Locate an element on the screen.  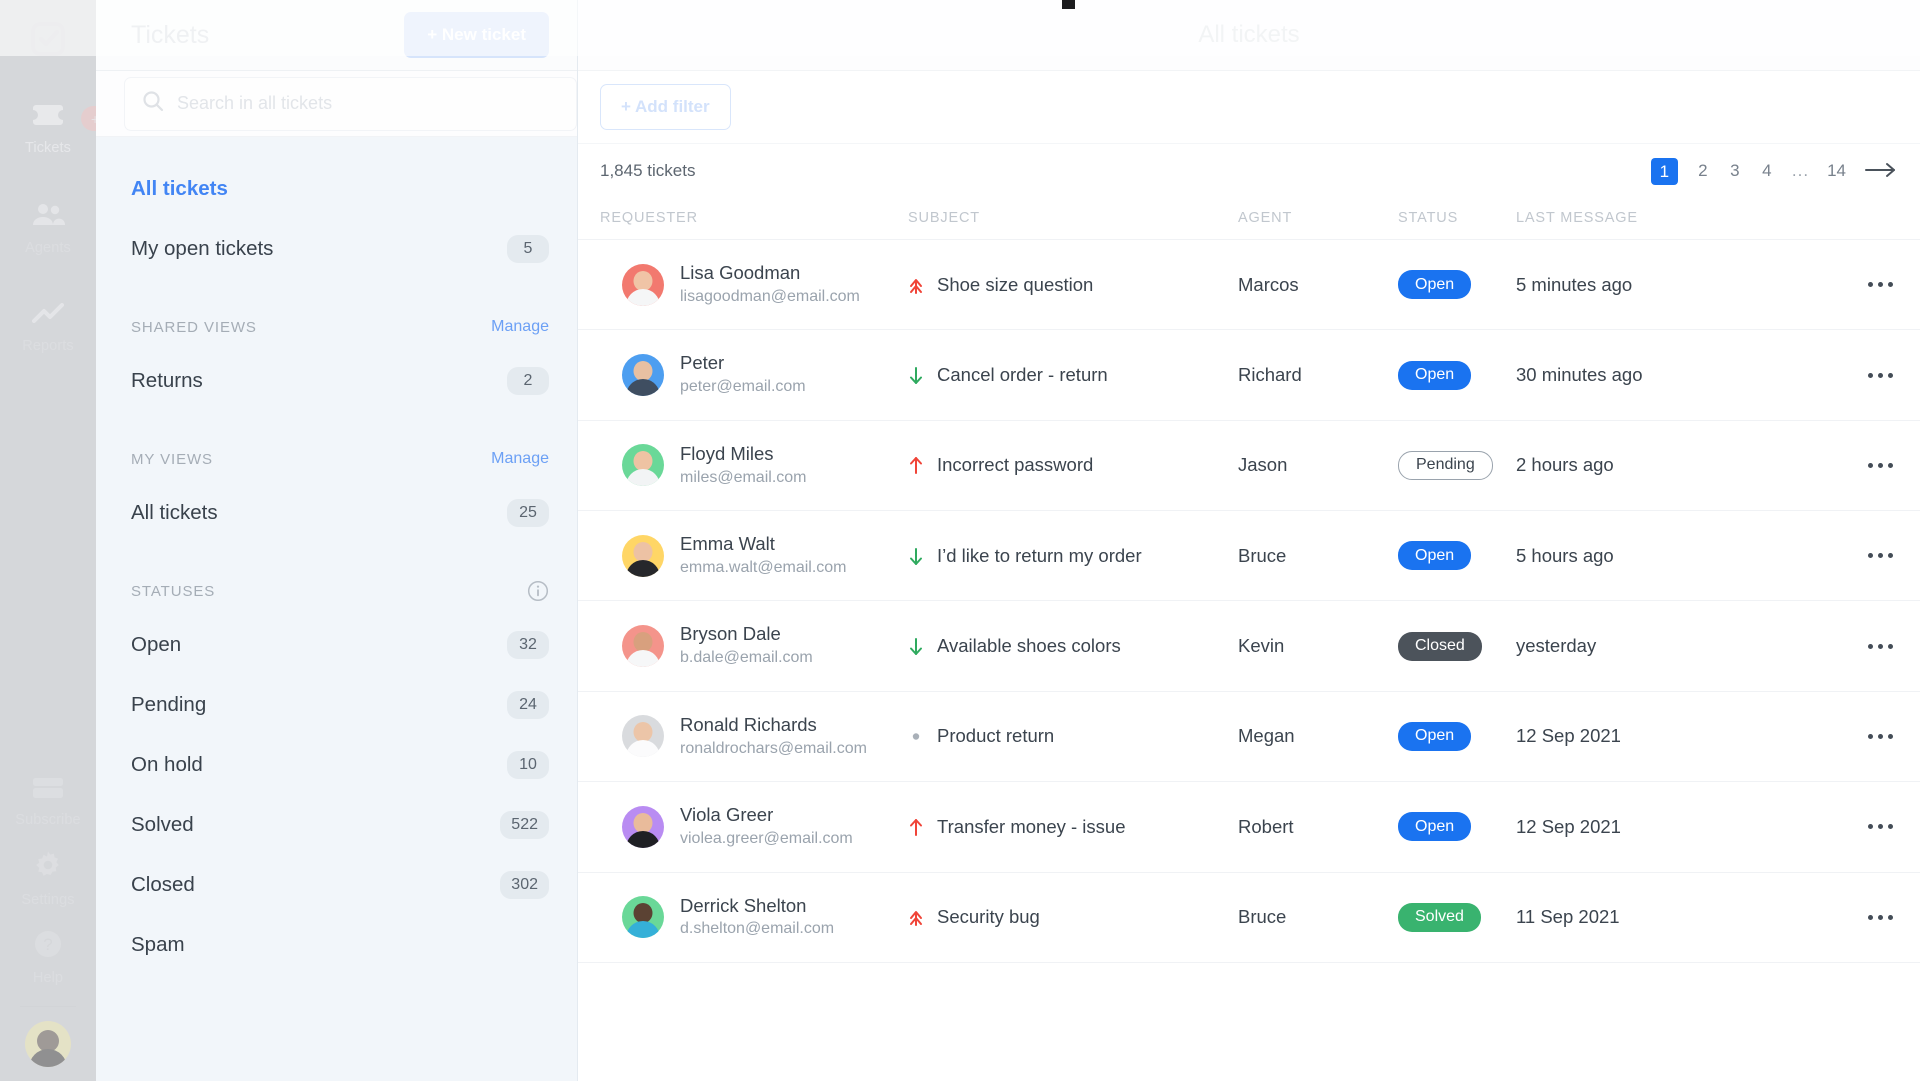
subject-text: Product return is located at coordinates (995, 736).